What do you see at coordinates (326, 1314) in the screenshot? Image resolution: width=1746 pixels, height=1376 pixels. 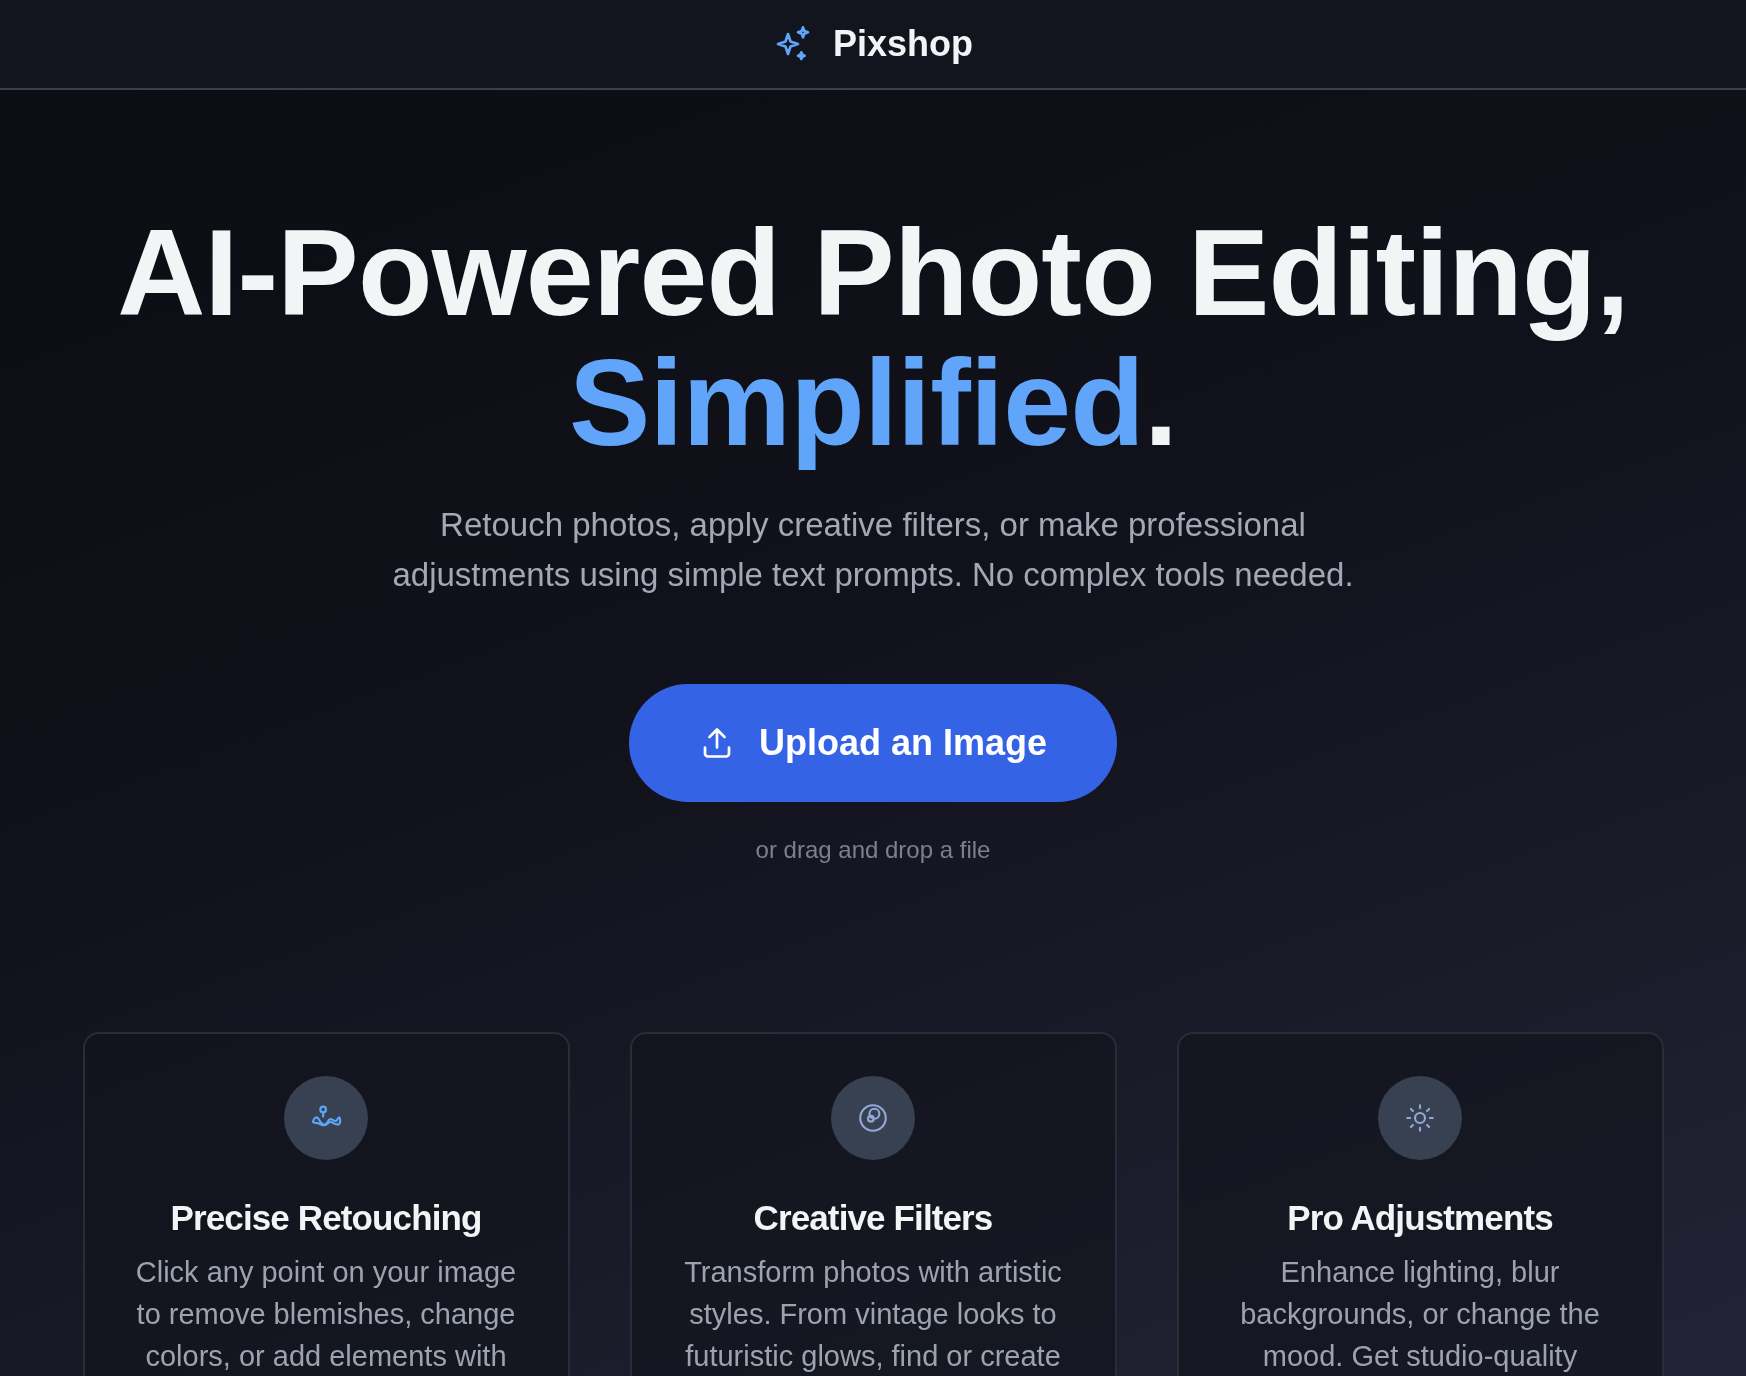 I see `feature-description: Click any point on your image to remove blemishes, change colors, or add elements with` at bounding box center [326, 1314].